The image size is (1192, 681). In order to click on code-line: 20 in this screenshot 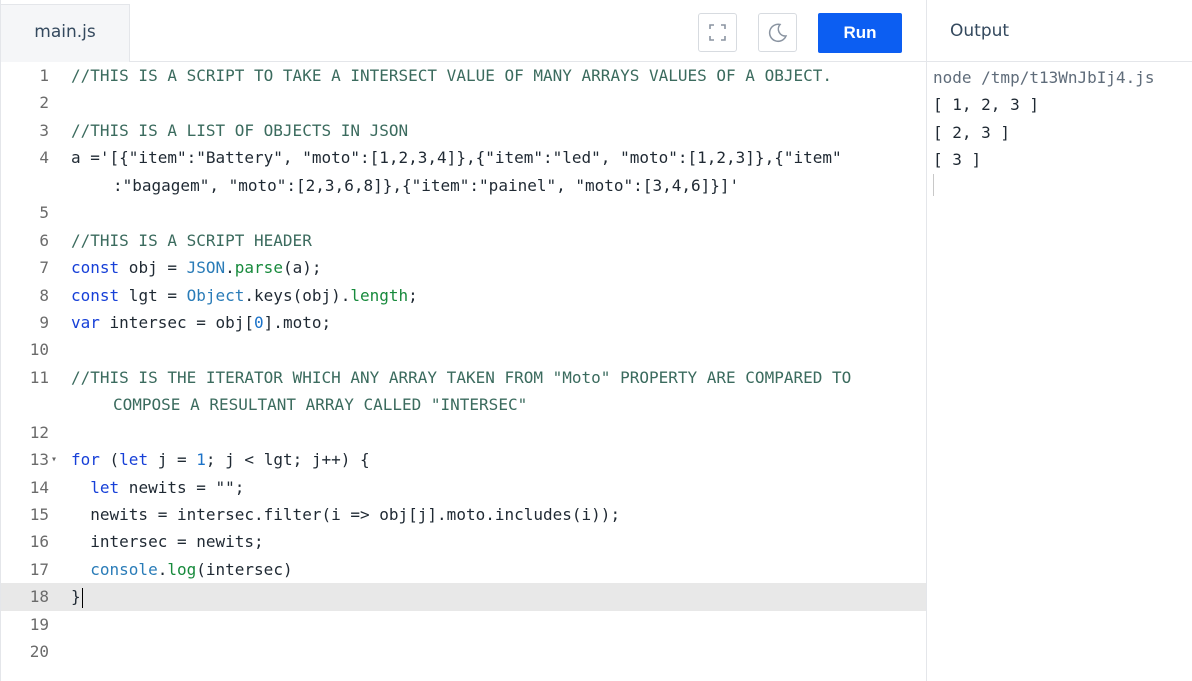, I will do `click(464, 651)`.